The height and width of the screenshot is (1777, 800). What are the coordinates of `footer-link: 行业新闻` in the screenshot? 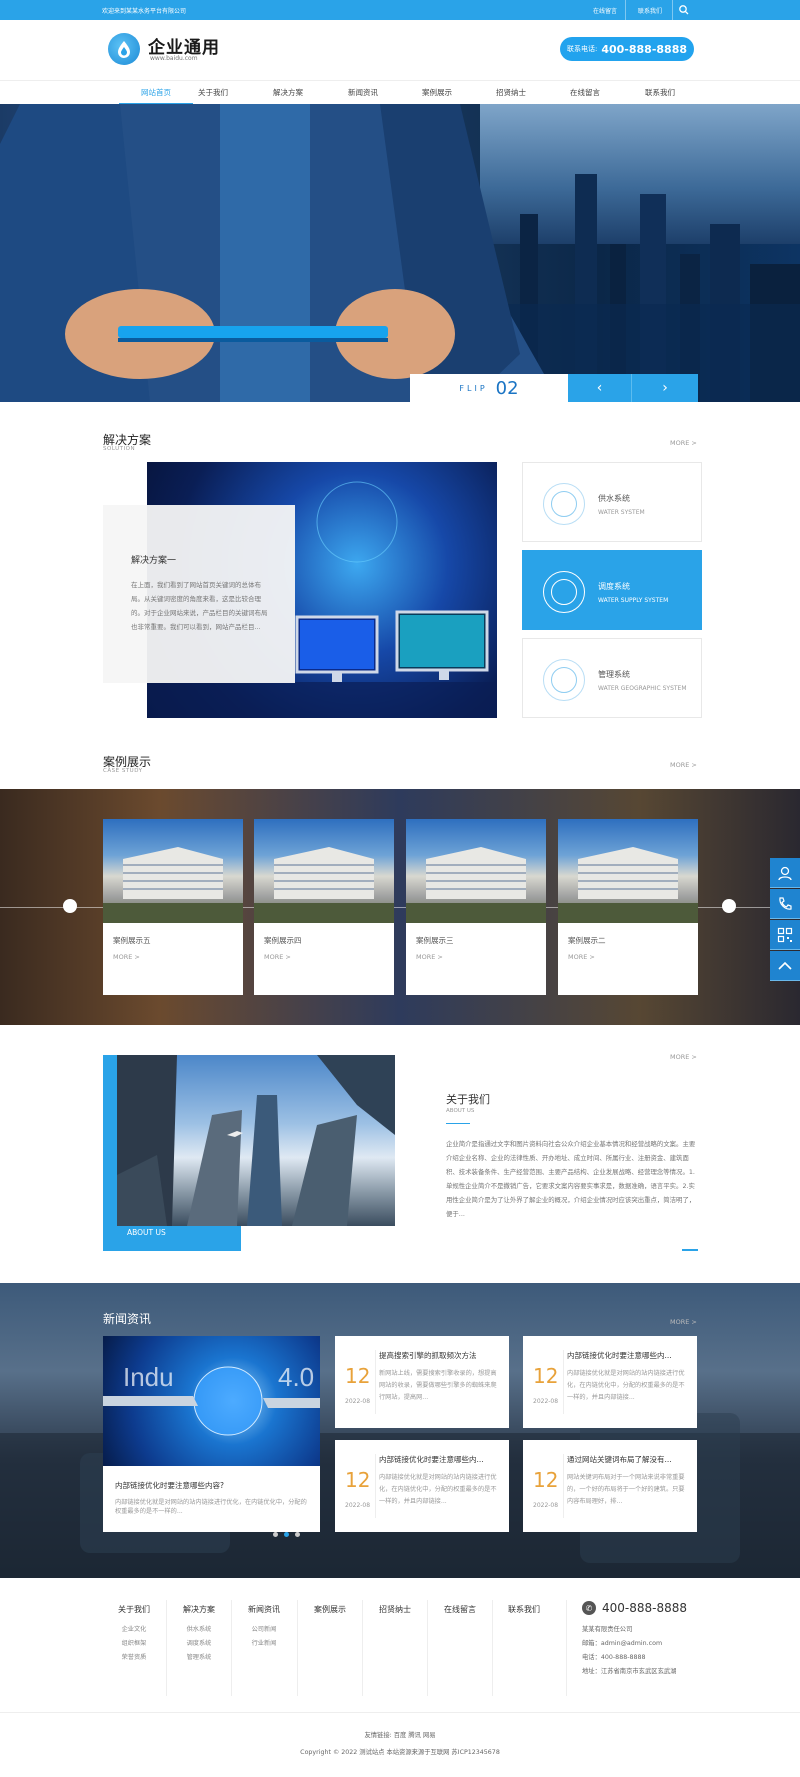 It's located at (264, 1644).